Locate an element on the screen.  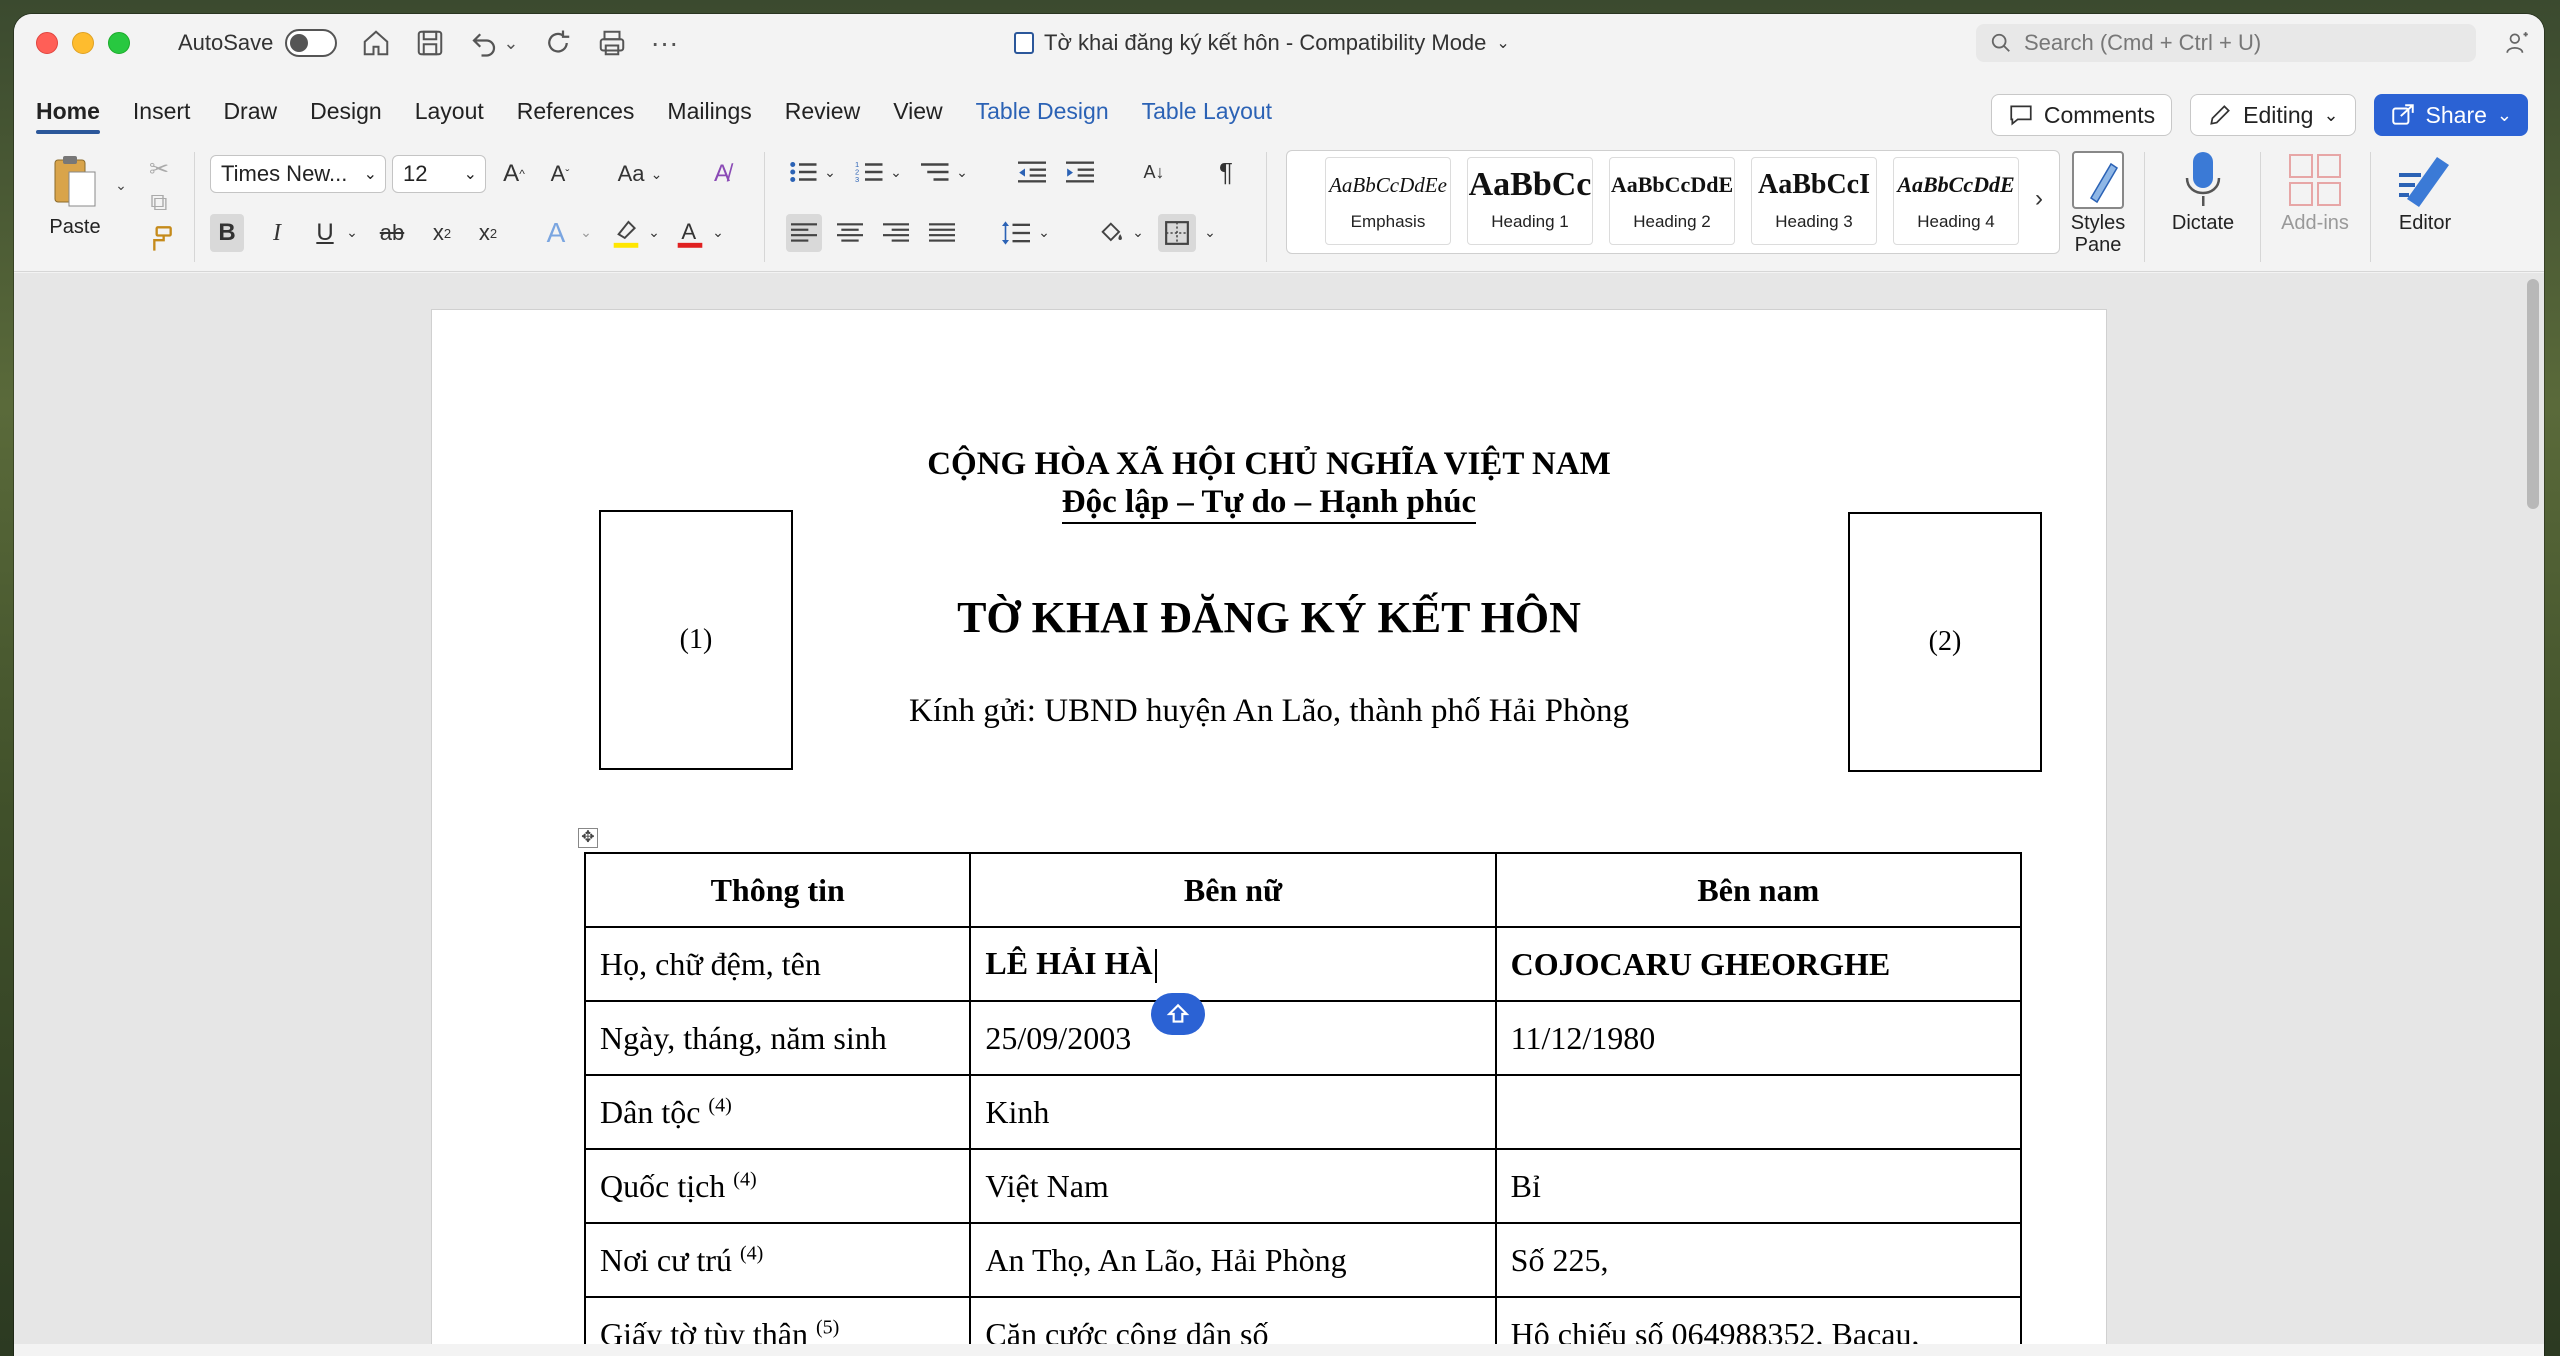
female-cell: LÊ HẢI HÀ is located at coordinates (1233, 964).